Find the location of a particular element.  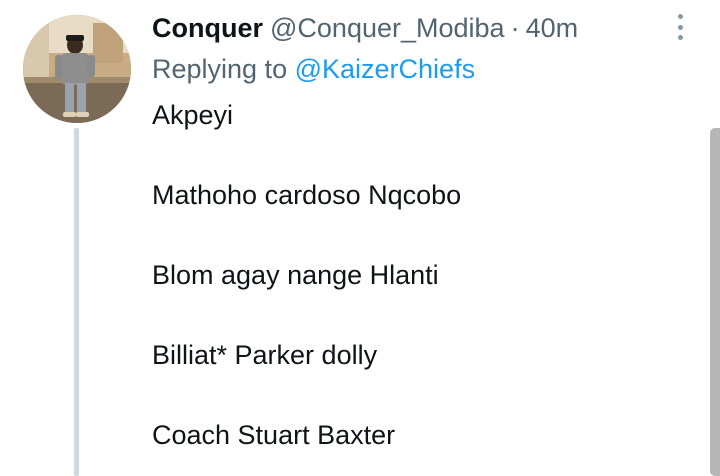

tweet-text-line: Coach Stuart Baxter is located at coordinates (274, 435).